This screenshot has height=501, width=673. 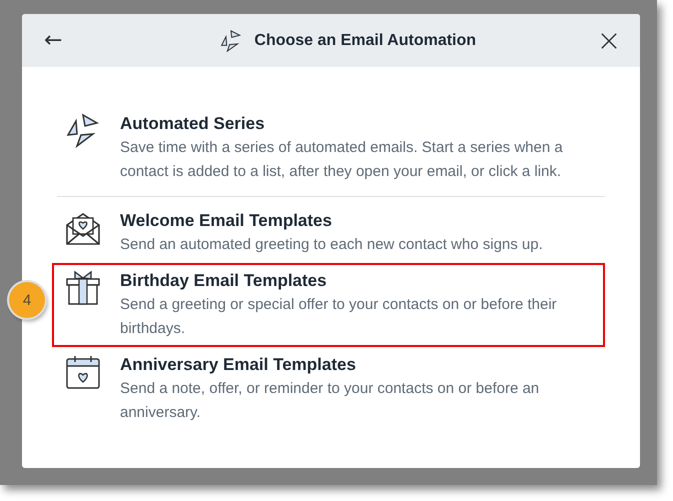 I want to click on dialog-title: Choose an Email Automation, so click(x=365, y=41).